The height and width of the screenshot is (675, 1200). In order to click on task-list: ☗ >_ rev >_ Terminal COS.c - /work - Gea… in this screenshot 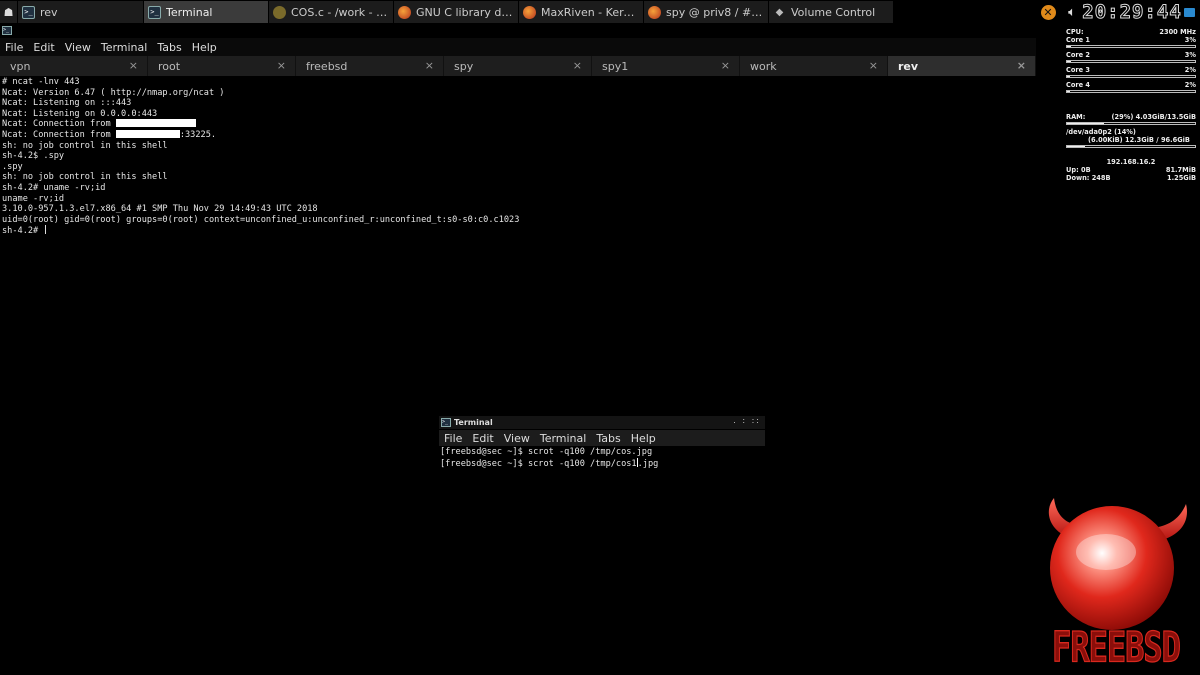, I will do `click(447, 12)`.